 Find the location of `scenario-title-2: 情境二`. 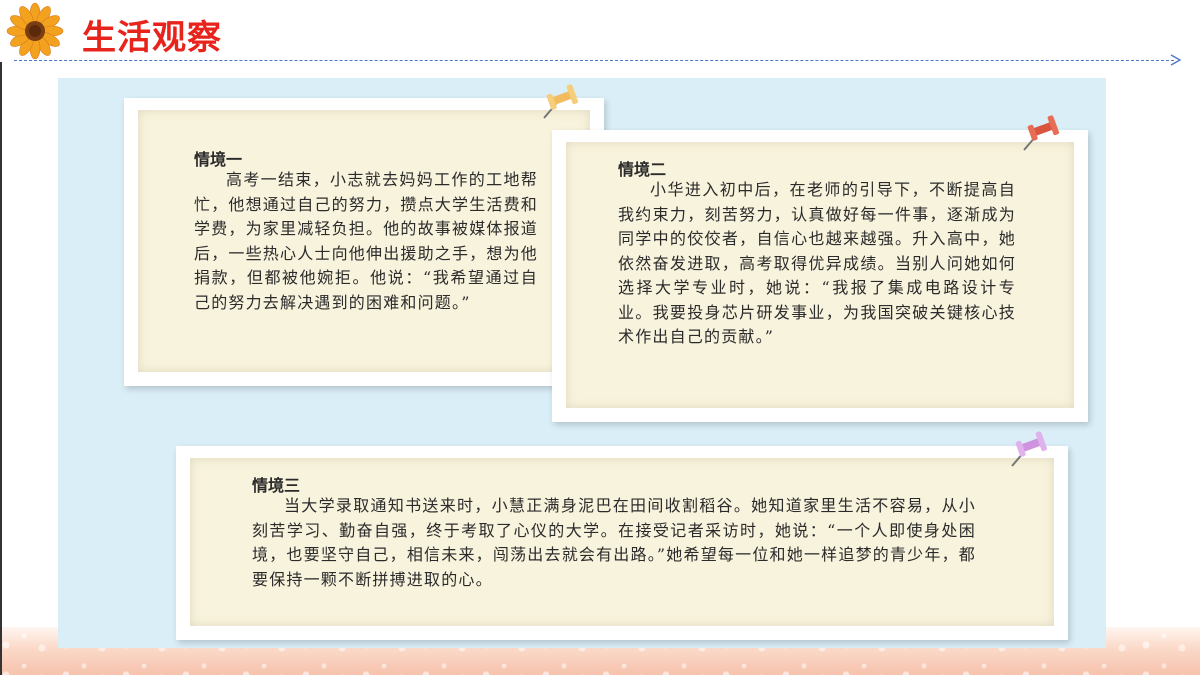

scenario-title-2: 情境二 is located at coordinates (642, 169).